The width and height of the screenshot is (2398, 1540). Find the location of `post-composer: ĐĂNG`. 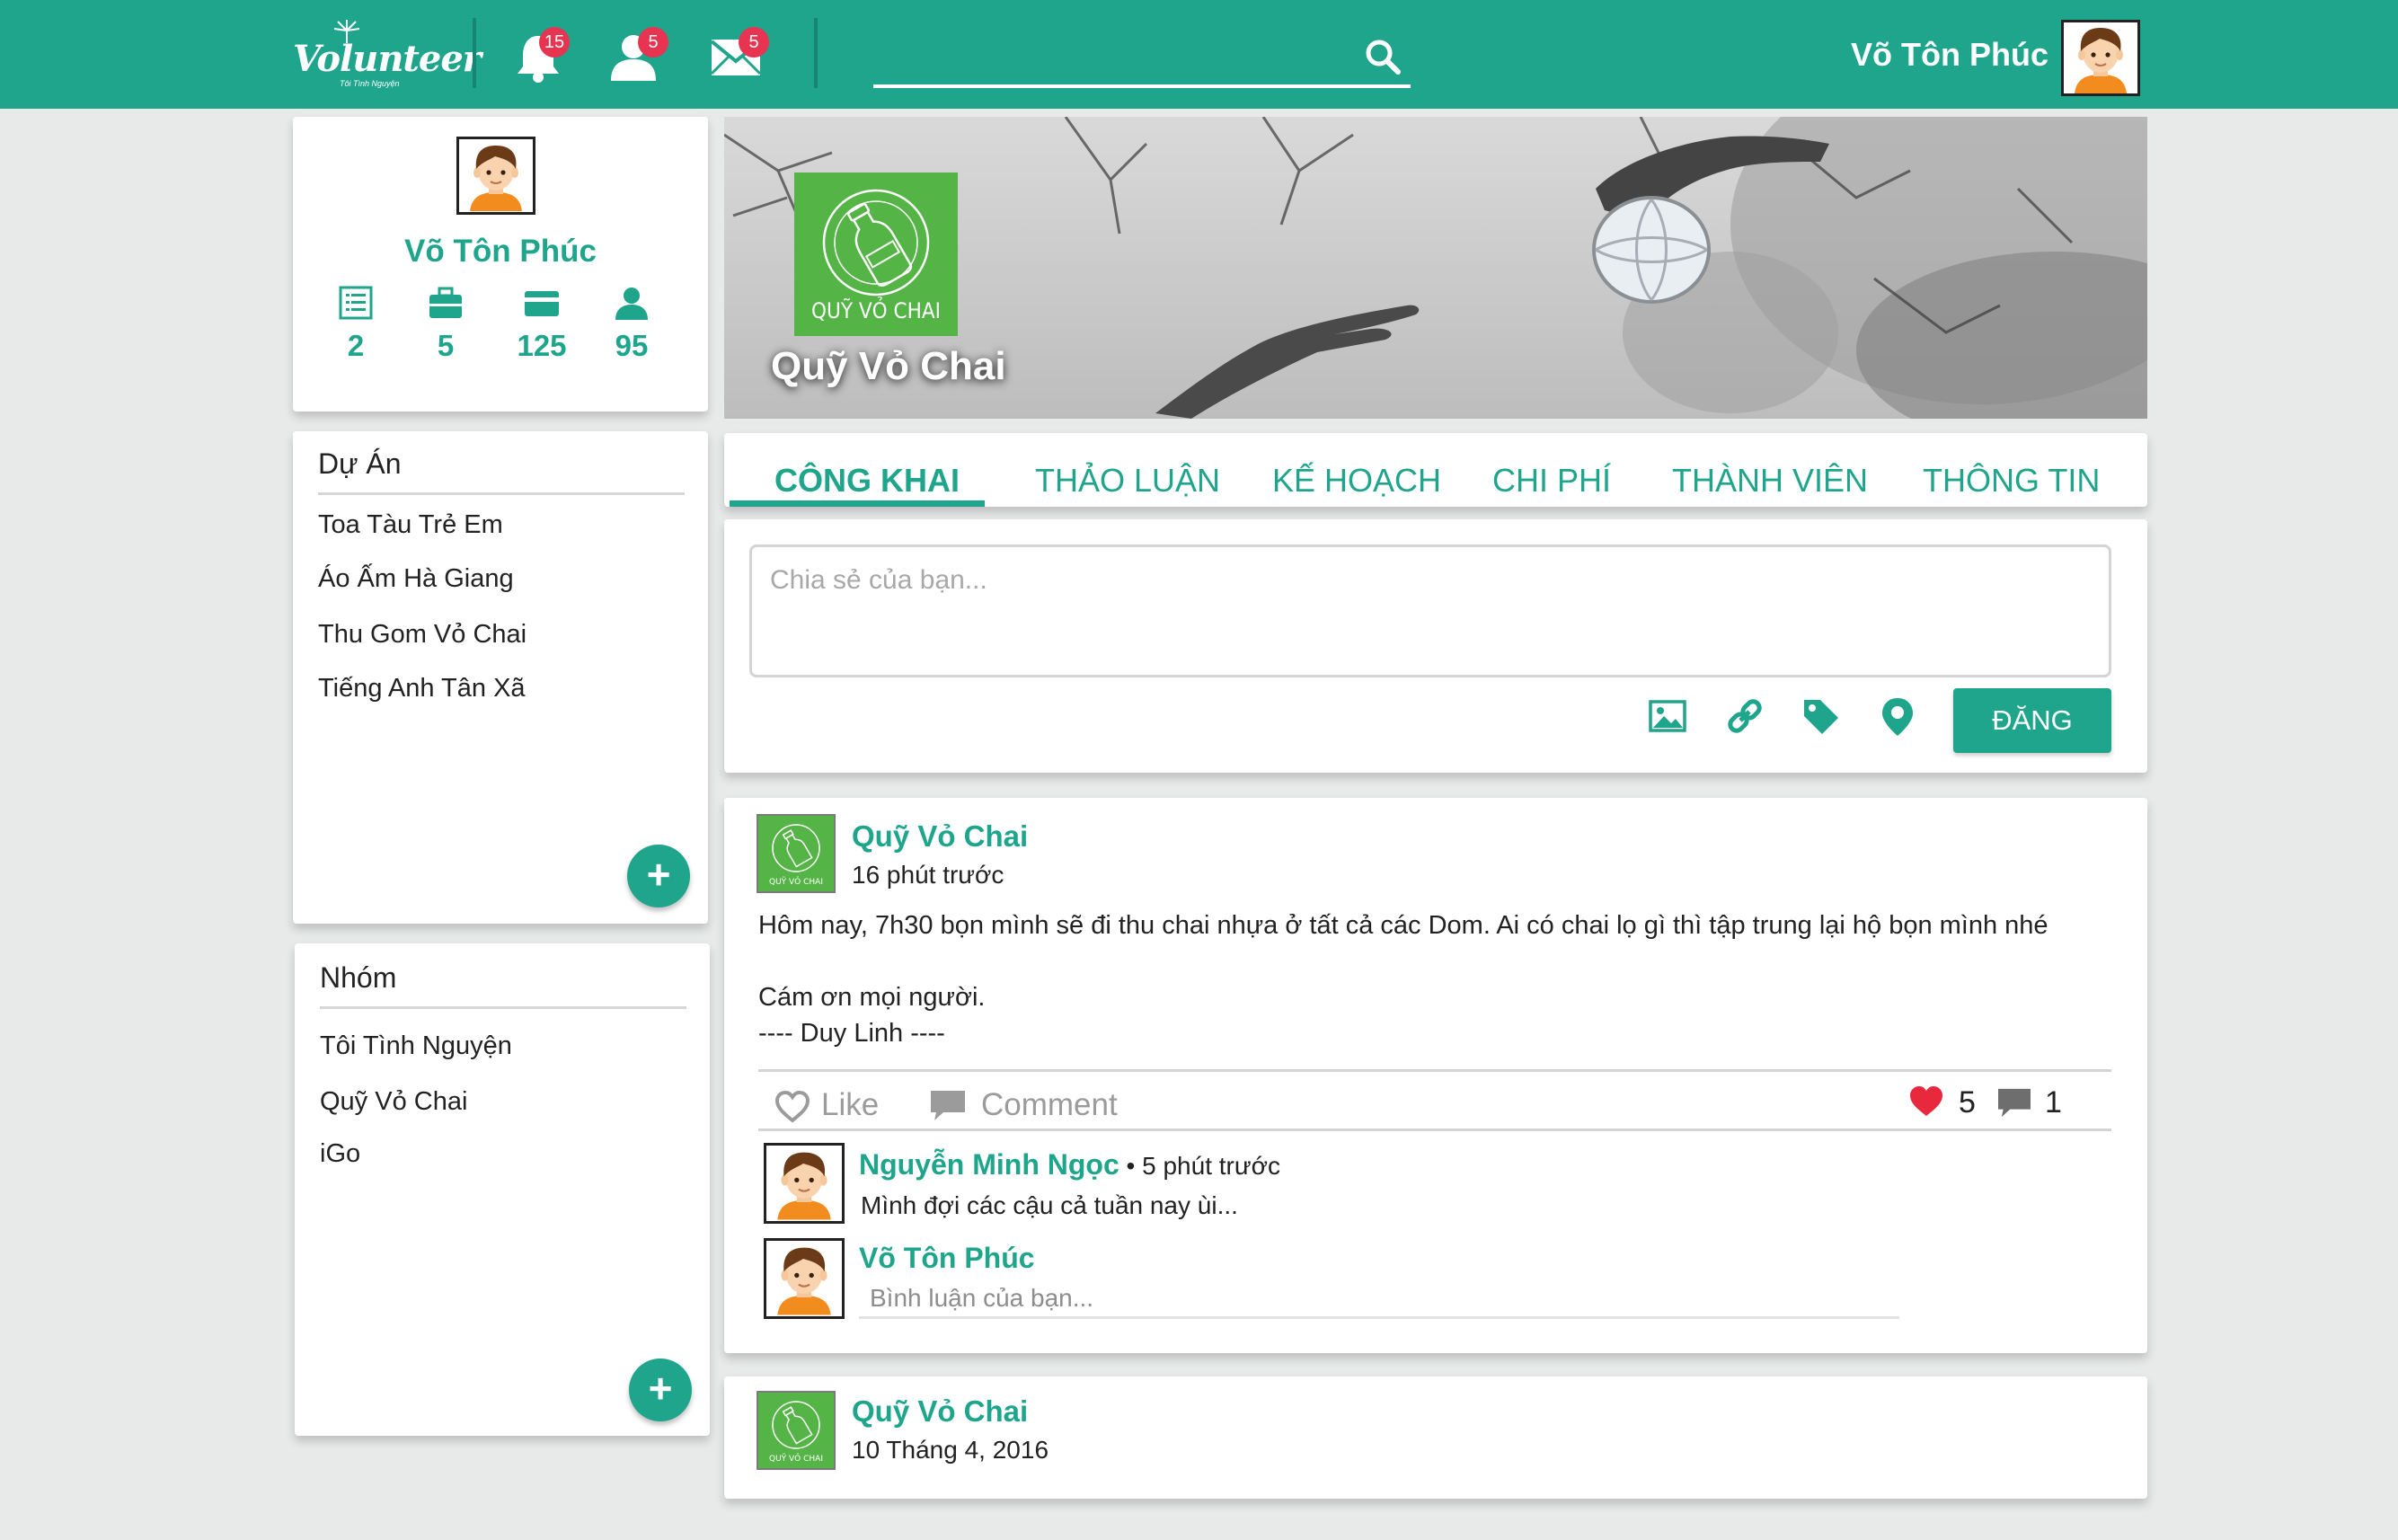

post-composer: ĐĂNG is located at coordinates (1435, 646).